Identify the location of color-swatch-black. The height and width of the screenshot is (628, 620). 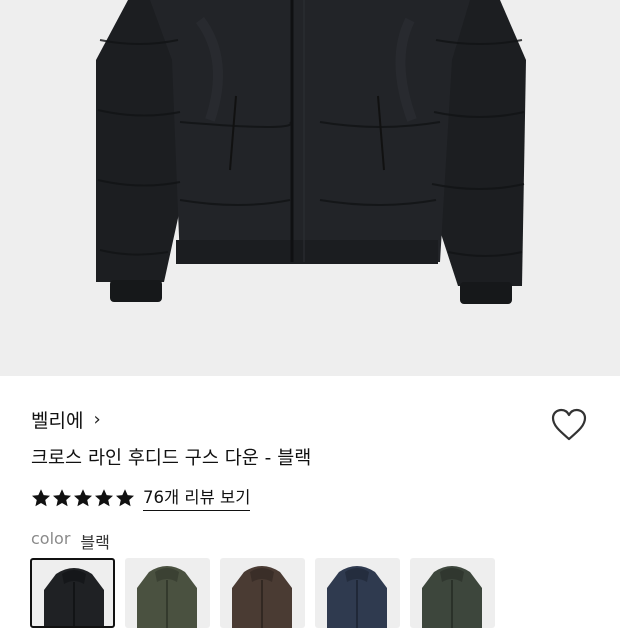
(72, 593).